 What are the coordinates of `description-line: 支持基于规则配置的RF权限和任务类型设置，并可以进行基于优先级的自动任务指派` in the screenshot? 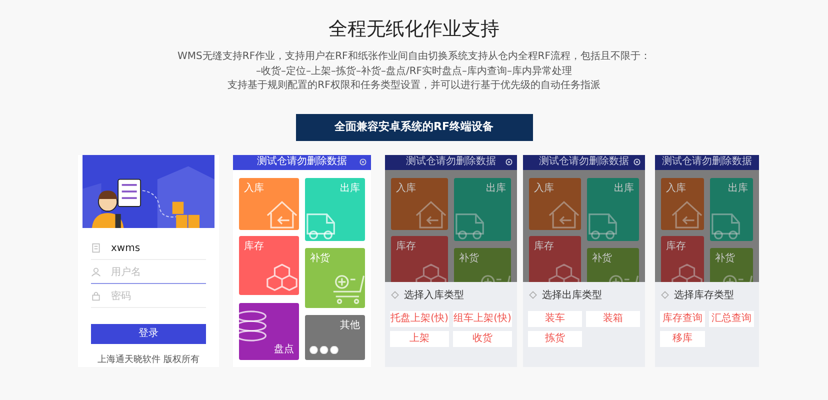 It's located at (414, 86).